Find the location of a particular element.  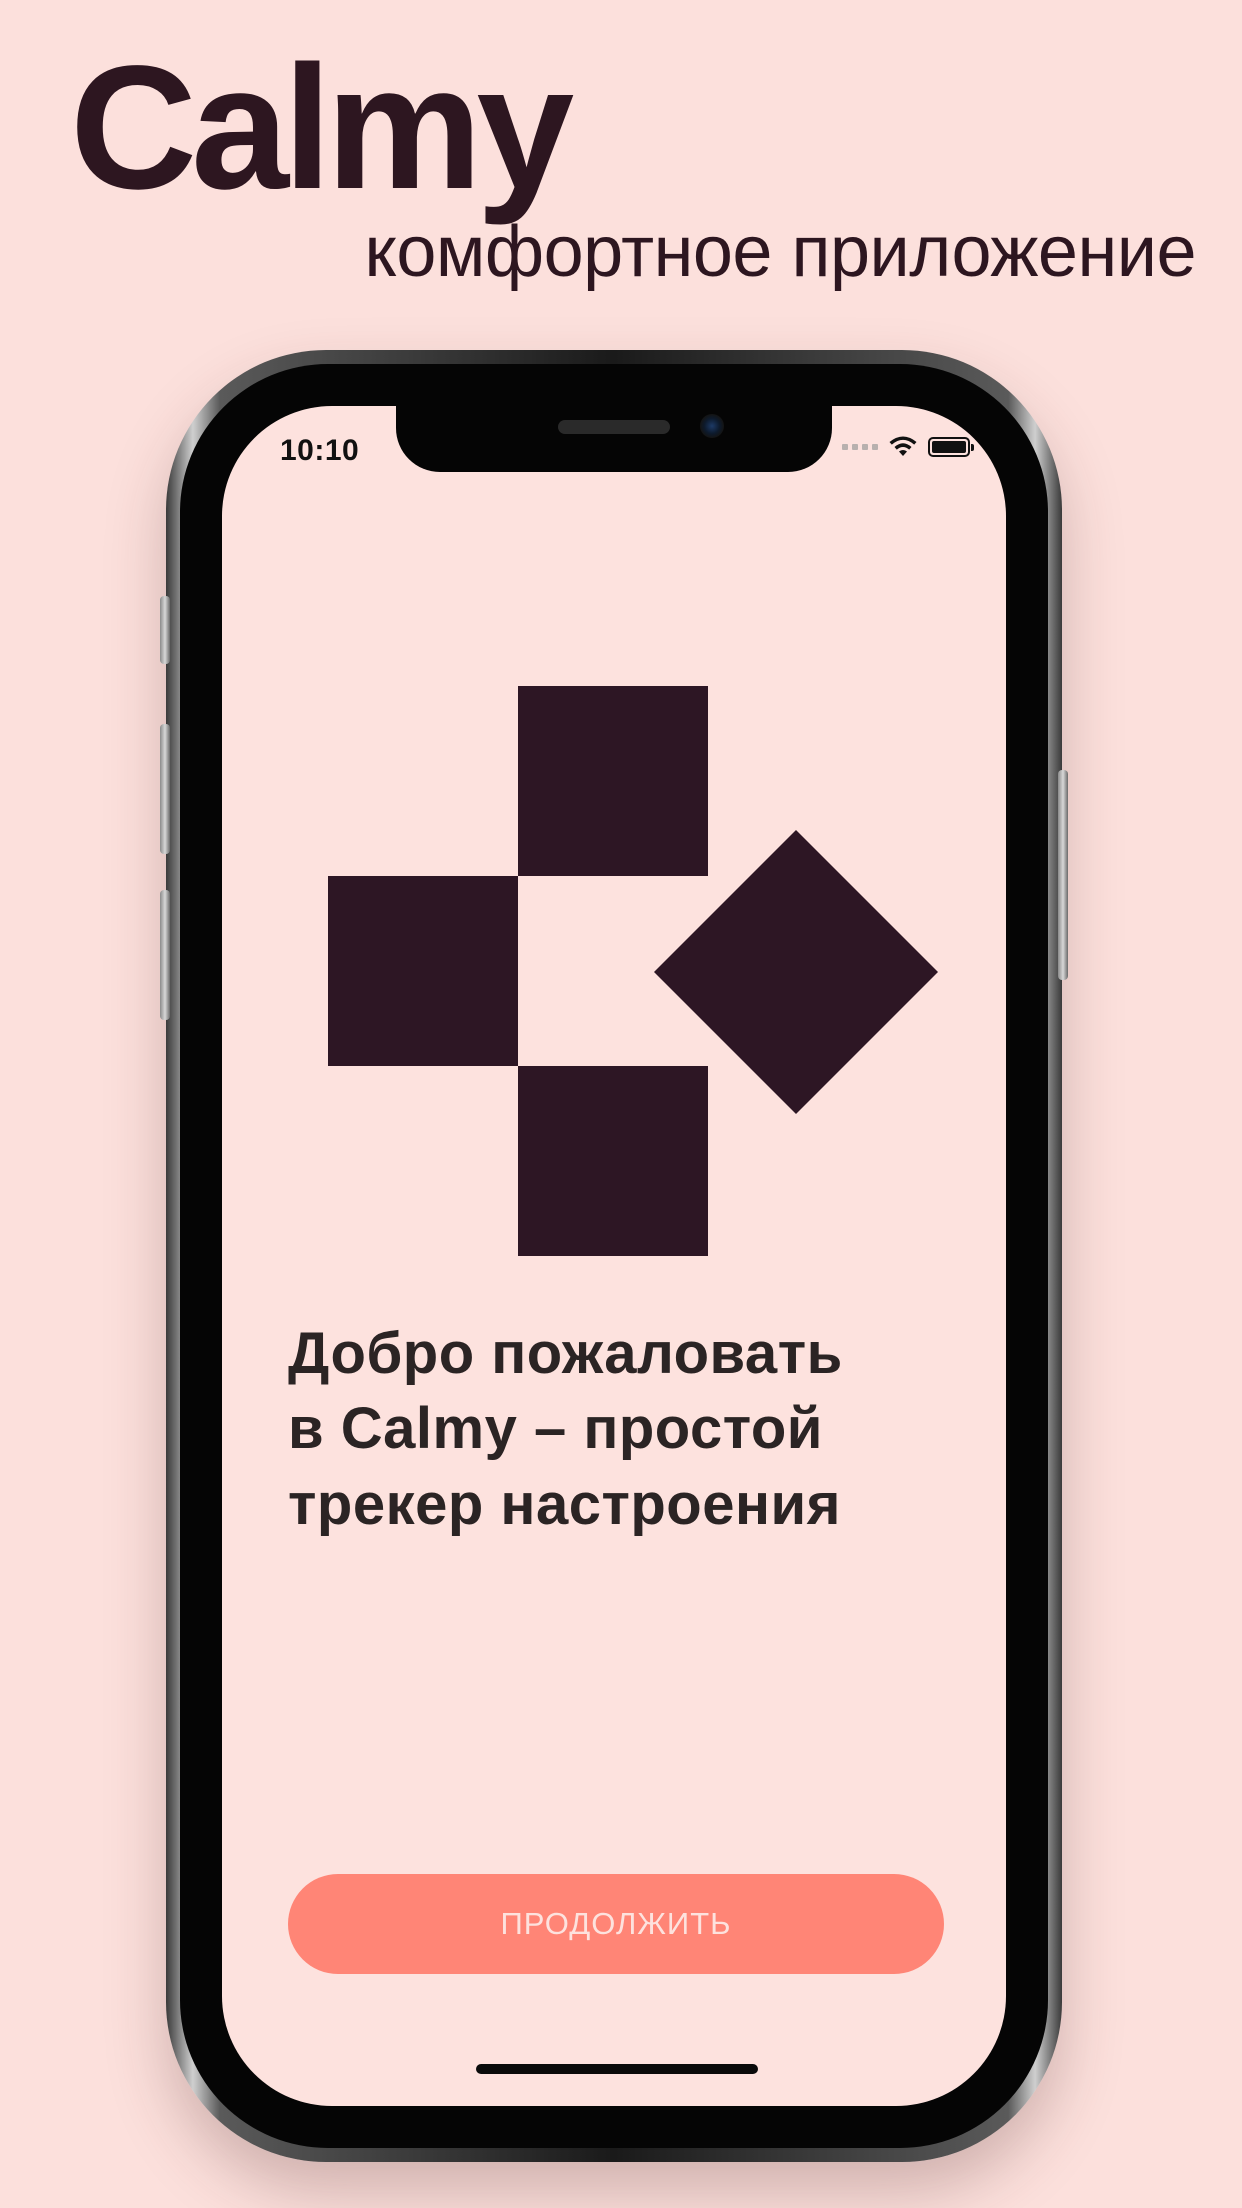

welcome-line-1: Добро пожаловать is located at coordinates (565, 1353).